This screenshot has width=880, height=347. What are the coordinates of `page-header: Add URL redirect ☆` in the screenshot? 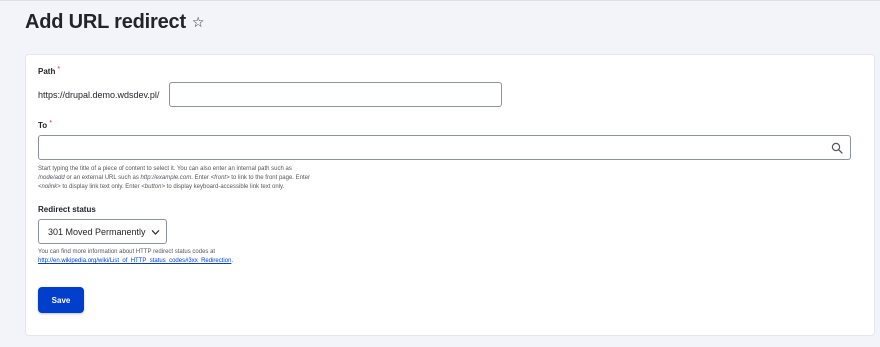 It's located at (114, 22).